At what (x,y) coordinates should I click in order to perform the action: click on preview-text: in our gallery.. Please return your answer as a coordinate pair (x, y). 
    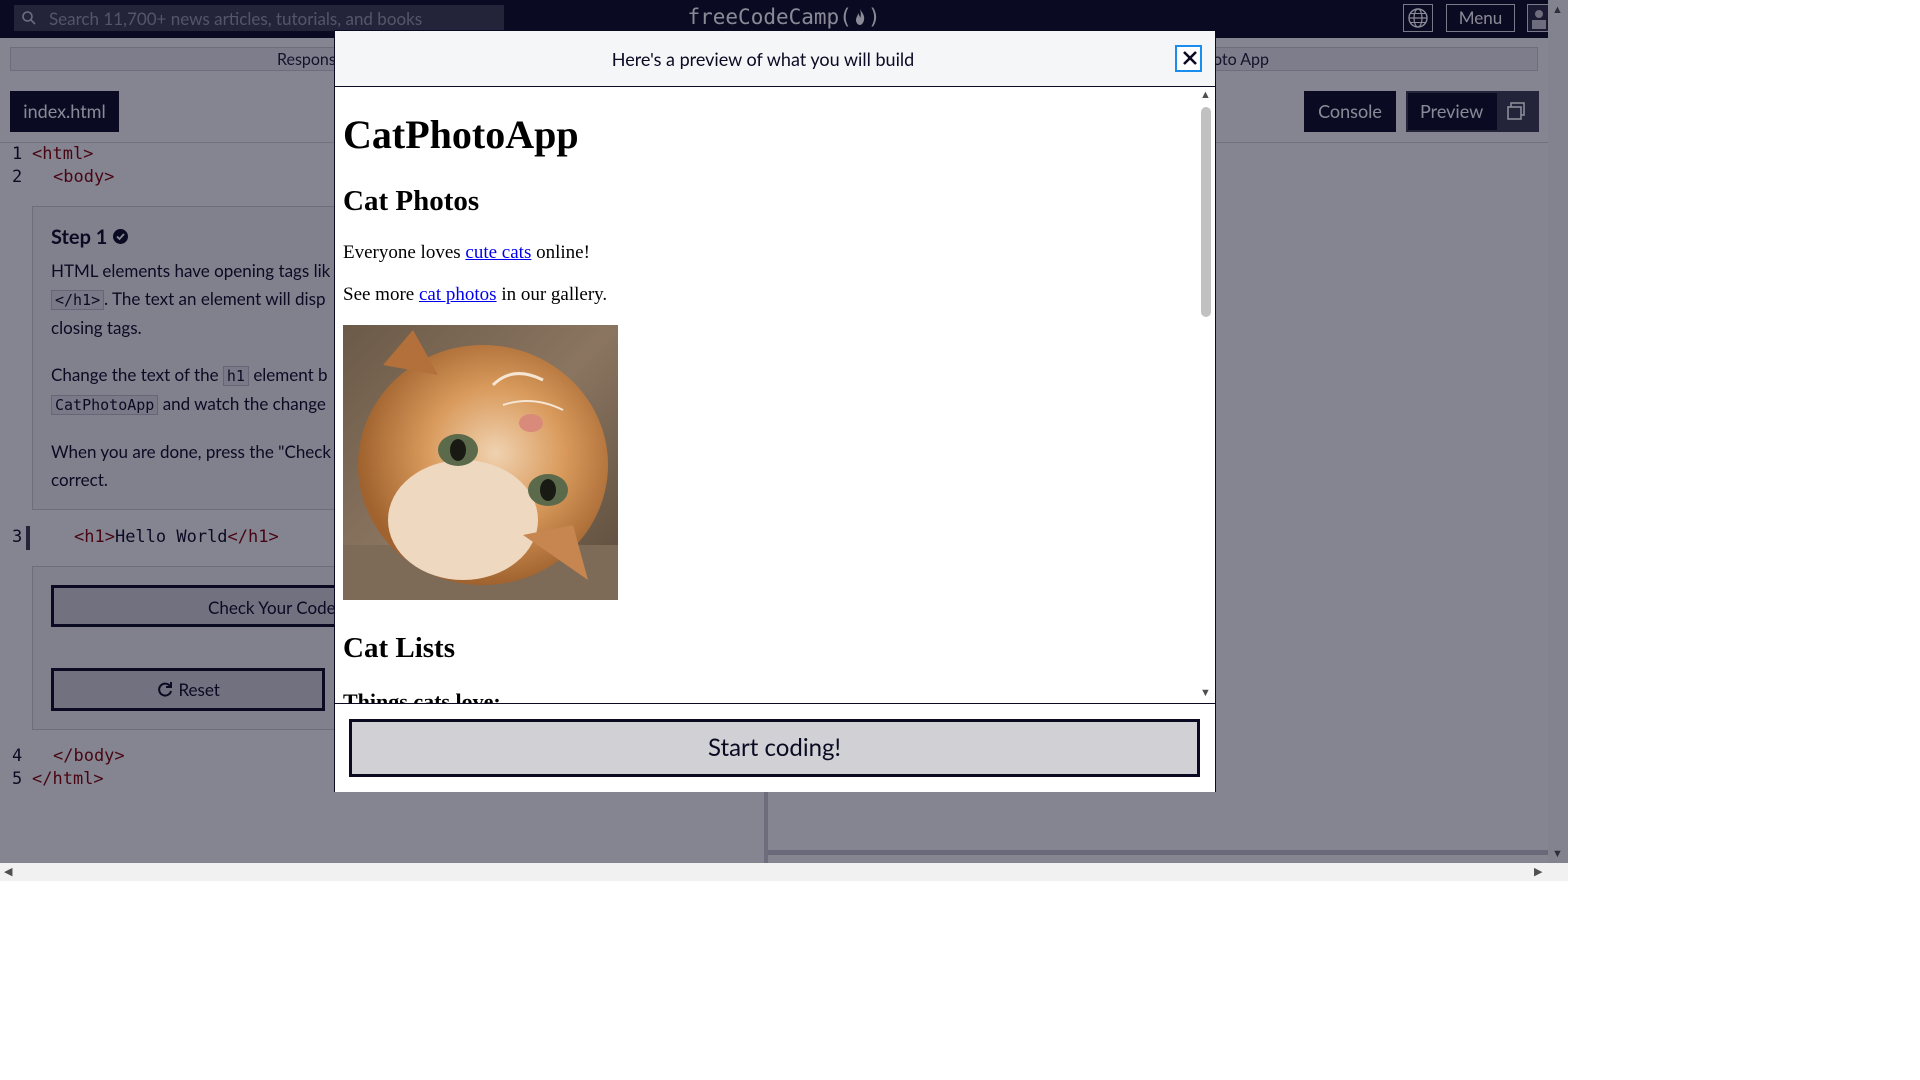
    Looking at the image, I should click on (552, 294).